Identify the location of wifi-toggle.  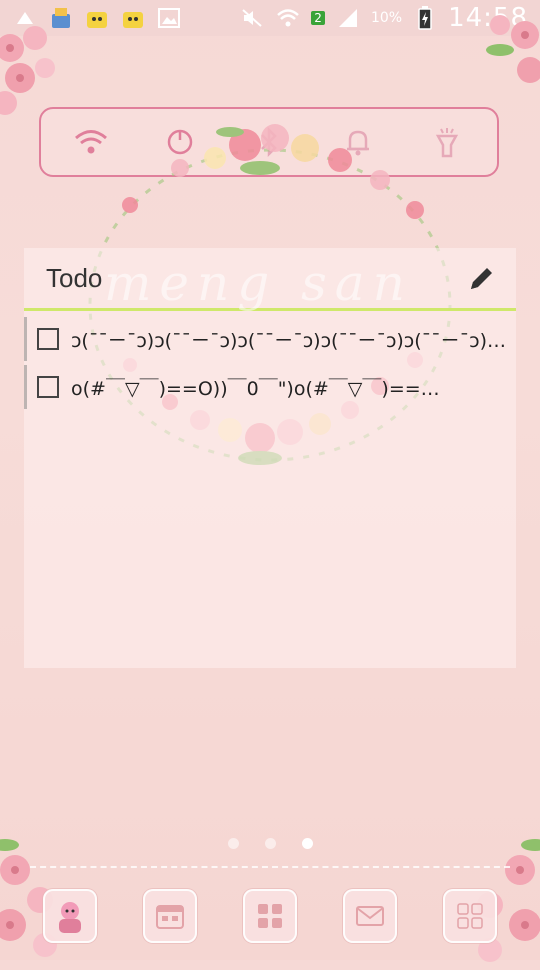
(91, 142).